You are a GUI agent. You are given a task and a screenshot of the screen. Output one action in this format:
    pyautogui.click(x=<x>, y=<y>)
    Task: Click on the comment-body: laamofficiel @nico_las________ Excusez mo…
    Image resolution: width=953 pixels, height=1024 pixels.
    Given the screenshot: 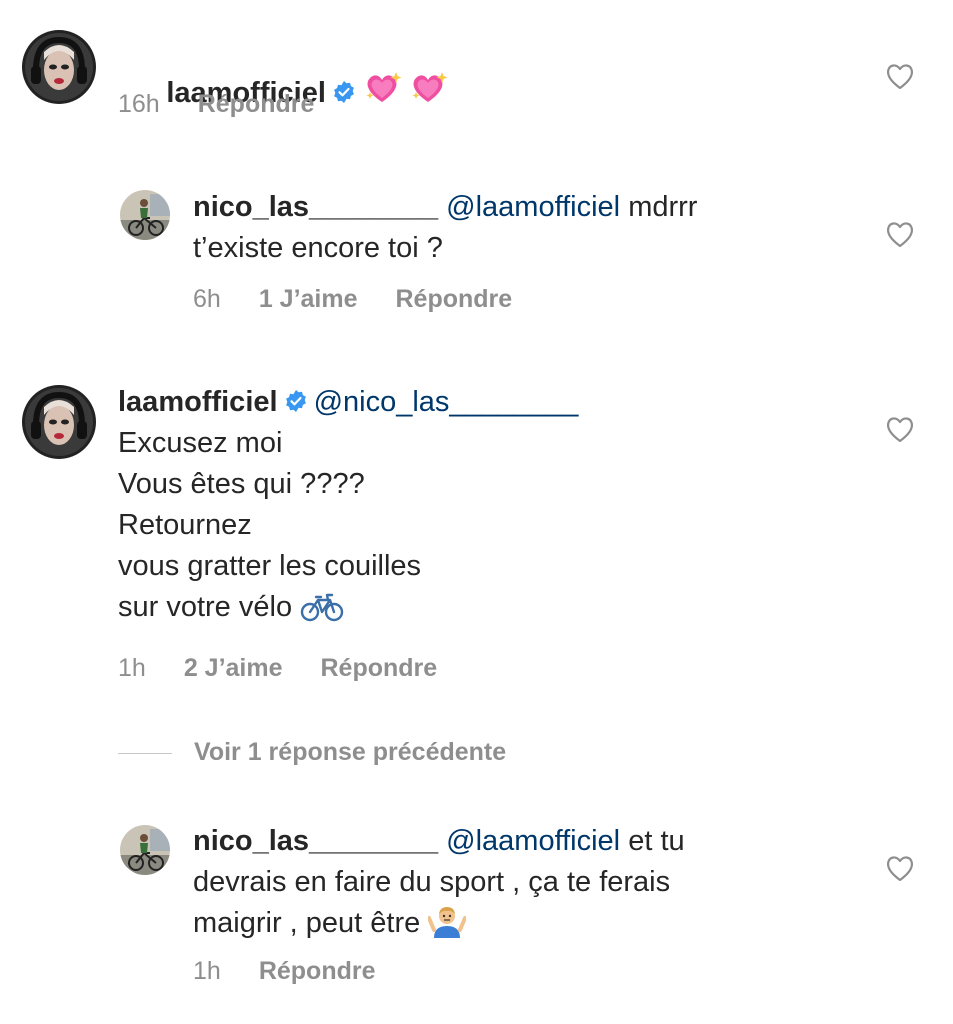 What is the action you would take?
    pyautogui.click(x=348, y=508)
    